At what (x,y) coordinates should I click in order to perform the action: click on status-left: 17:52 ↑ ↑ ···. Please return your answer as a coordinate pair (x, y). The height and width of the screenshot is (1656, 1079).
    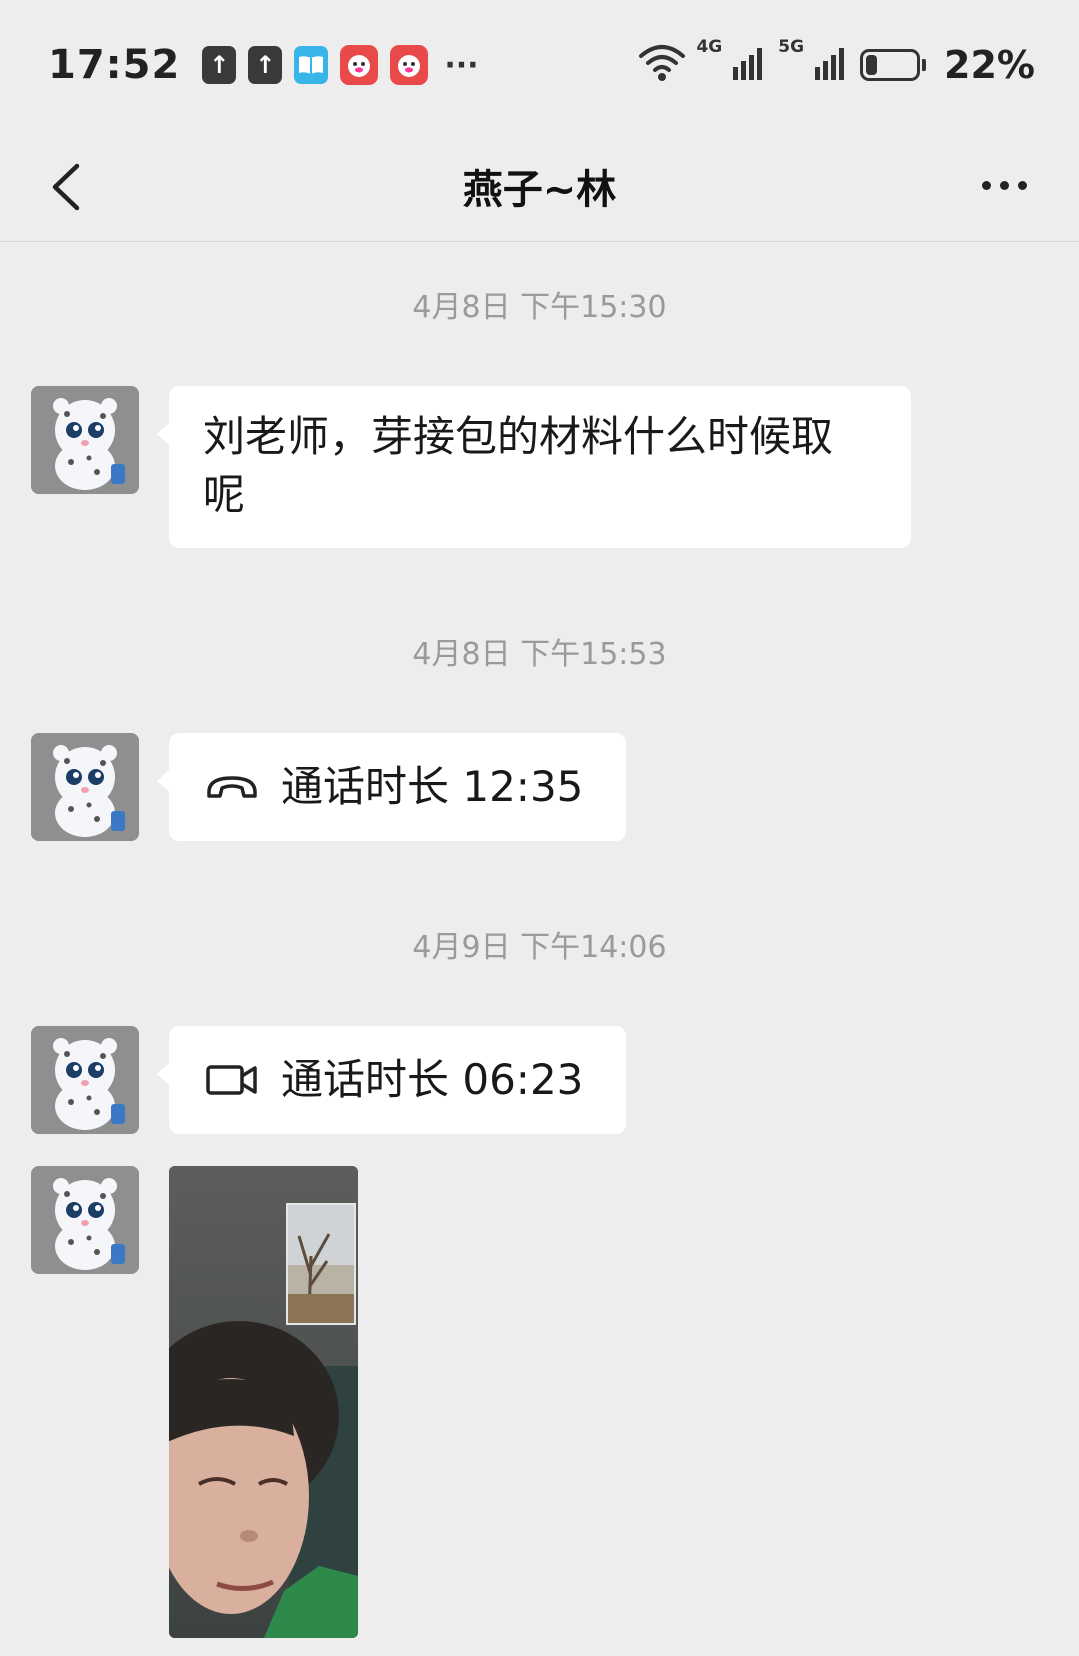
    Looking at the image, I should click on (263, 65).